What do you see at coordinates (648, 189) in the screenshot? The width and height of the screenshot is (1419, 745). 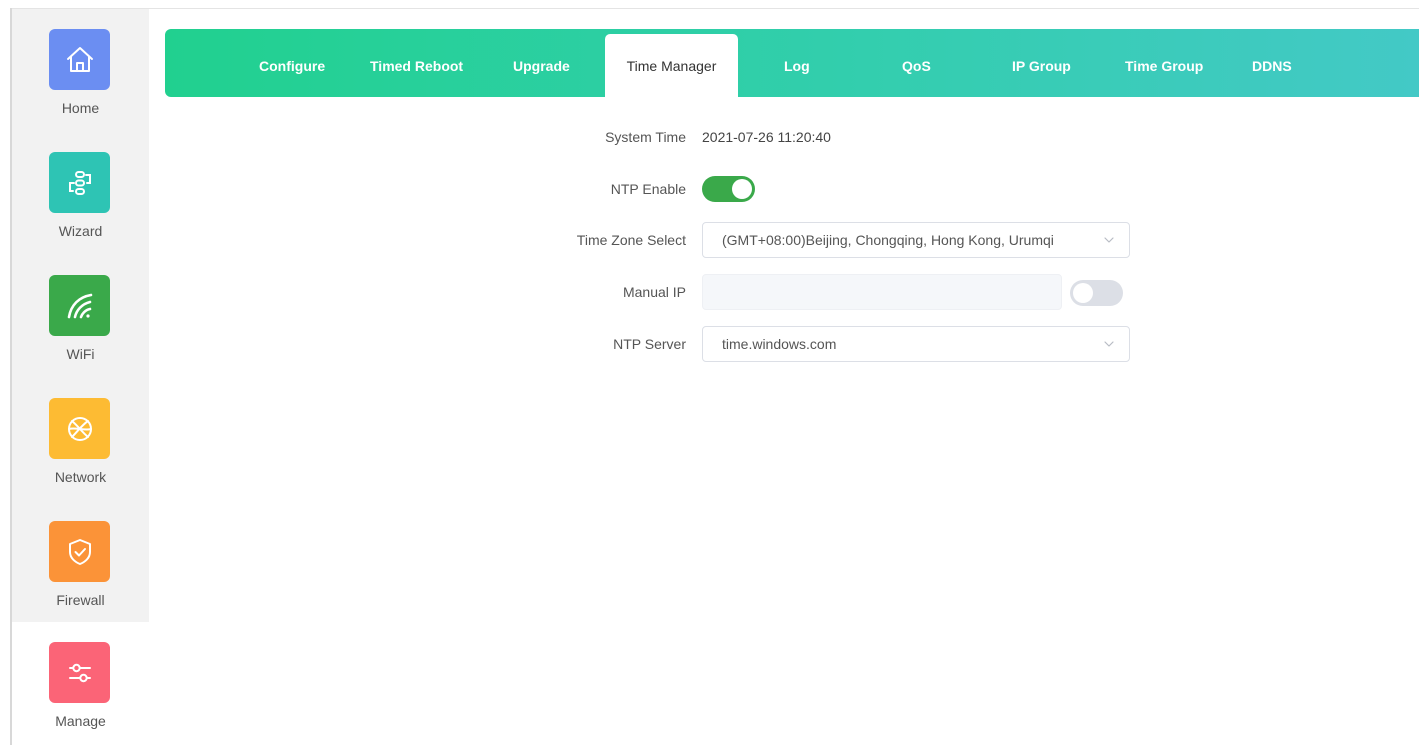 I see `ntp-enable-label: NTP Enable` at bounding box center [648, 189].